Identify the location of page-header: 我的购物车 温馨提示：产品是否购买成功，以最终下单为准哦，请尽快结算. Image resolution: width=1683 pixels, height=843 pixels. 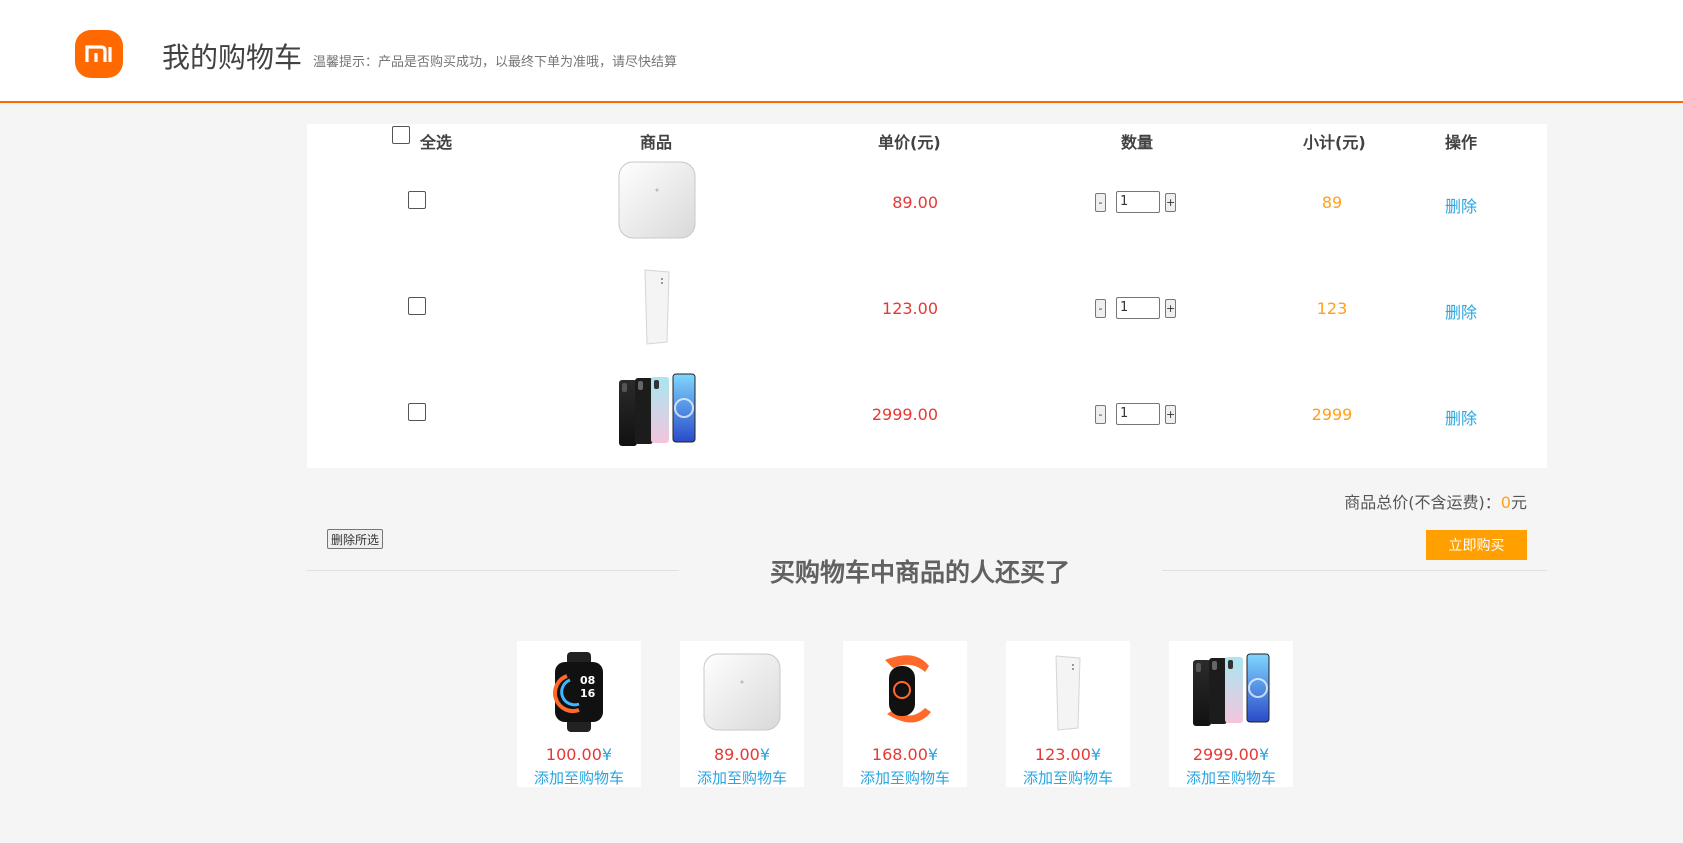
(841, 51).